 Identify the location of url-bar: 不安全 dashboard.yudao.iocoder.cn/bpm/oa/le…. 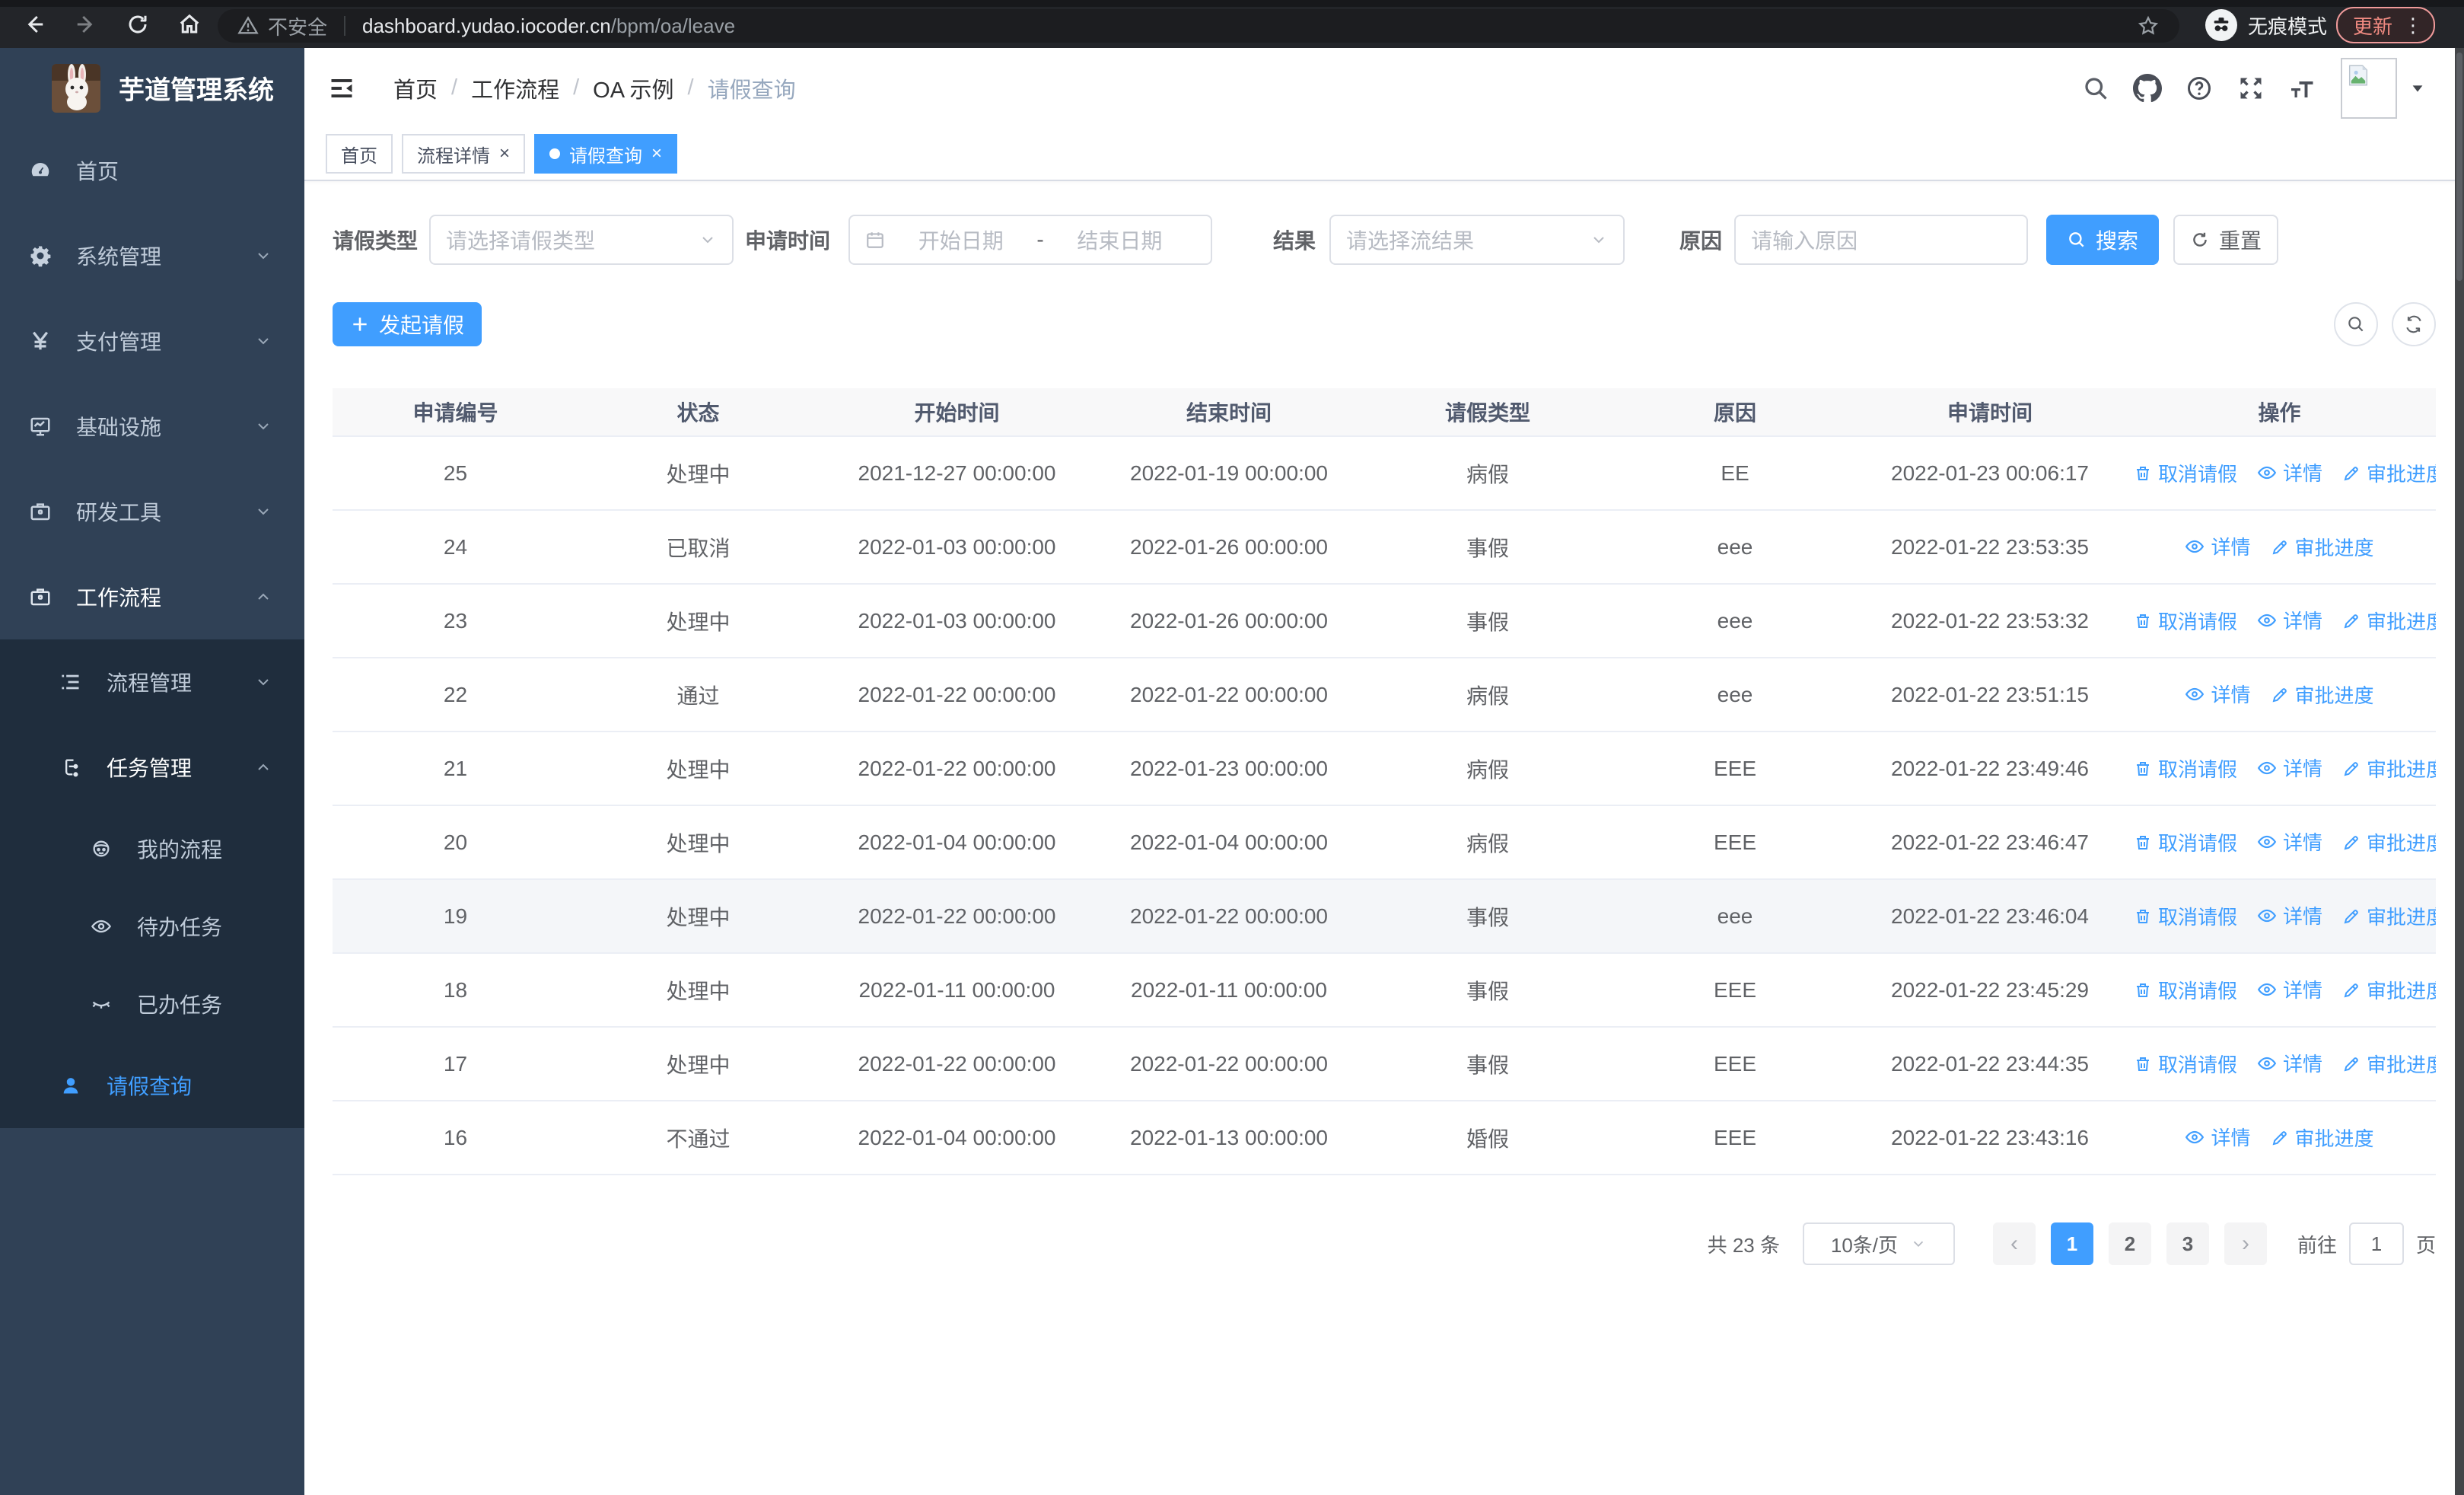
(1198, 26).